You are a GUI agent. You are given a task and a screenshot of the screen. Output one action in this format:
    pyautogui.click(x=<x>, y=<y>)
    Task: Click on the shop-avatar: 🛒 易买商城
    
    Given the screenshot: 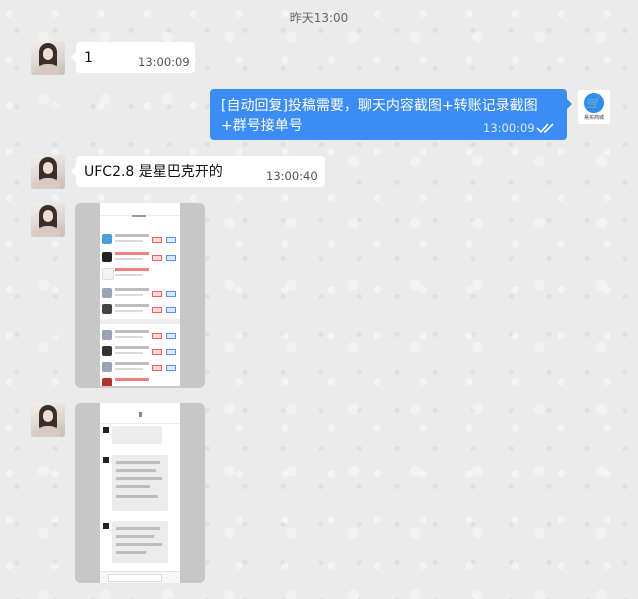 What is the action you would take?
    pyautogui.click(x=594, y=107)
    